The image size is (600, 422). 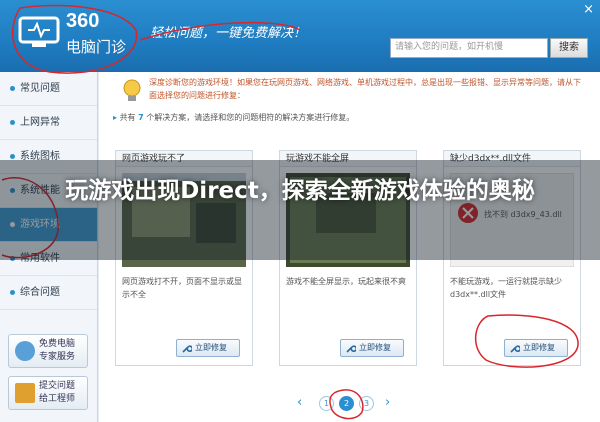 What do you see at coordinates (57, 357) in the screenshot?
I see `button-line: 专家服务` at bounding box center [57, 357].